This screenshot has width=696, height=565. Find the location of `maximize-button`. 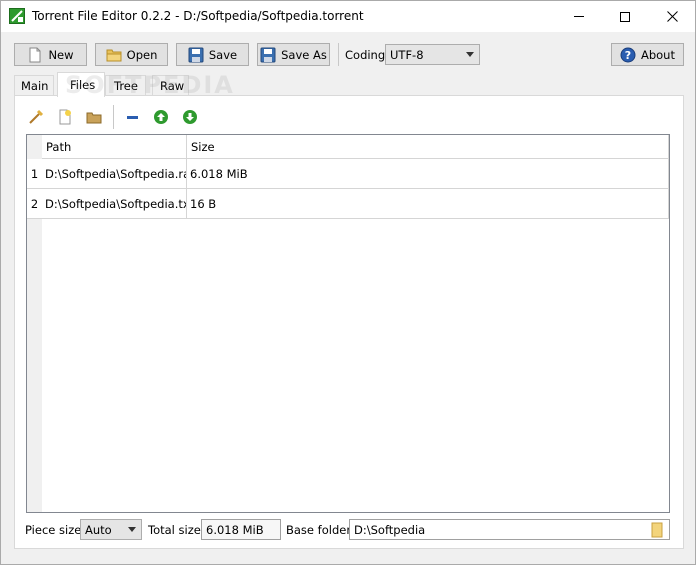

maximize-button is located at coordinates (625, 16).